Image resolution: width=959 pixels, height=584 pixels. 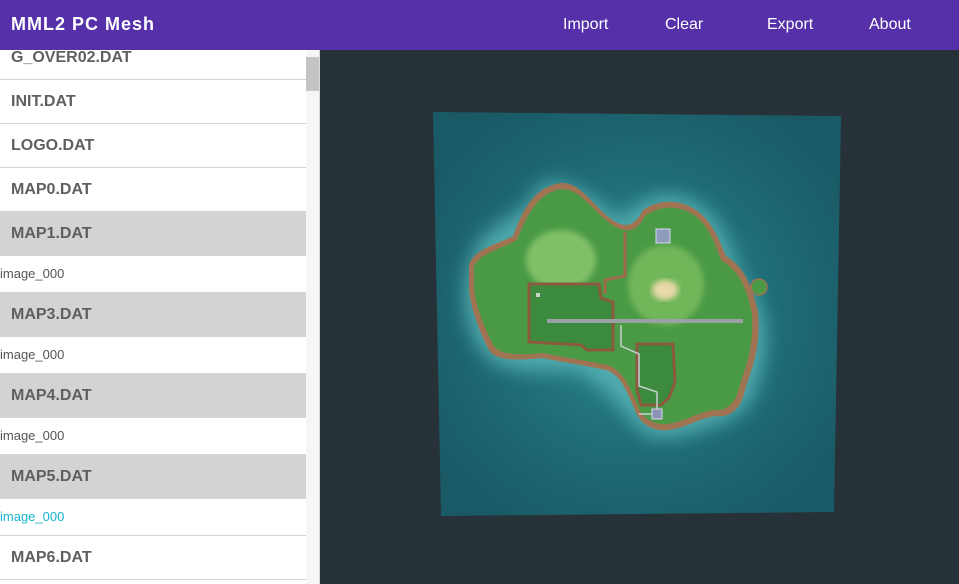 What do you see at coordinates (153, 146) in the screenshot?
I see `file-row: LOGO.DAT` at bounding box center [153, 146].